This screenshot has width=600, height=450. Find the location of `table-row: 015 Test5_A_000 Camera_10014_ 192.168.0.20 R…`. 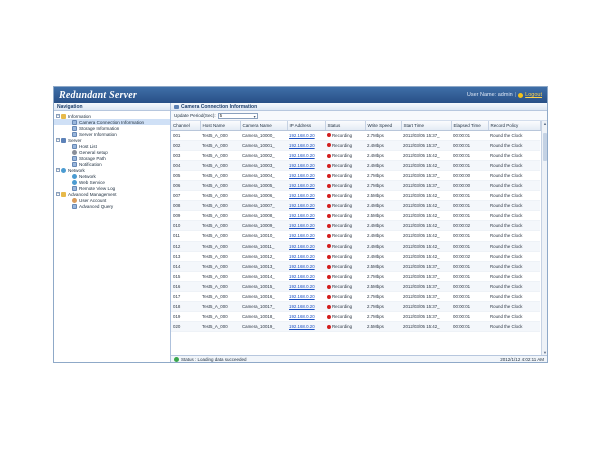

table-row: 015 Test5_A_000 Camera_10014_ 192.168.0.20 R… is located at coordinates (355, 276).